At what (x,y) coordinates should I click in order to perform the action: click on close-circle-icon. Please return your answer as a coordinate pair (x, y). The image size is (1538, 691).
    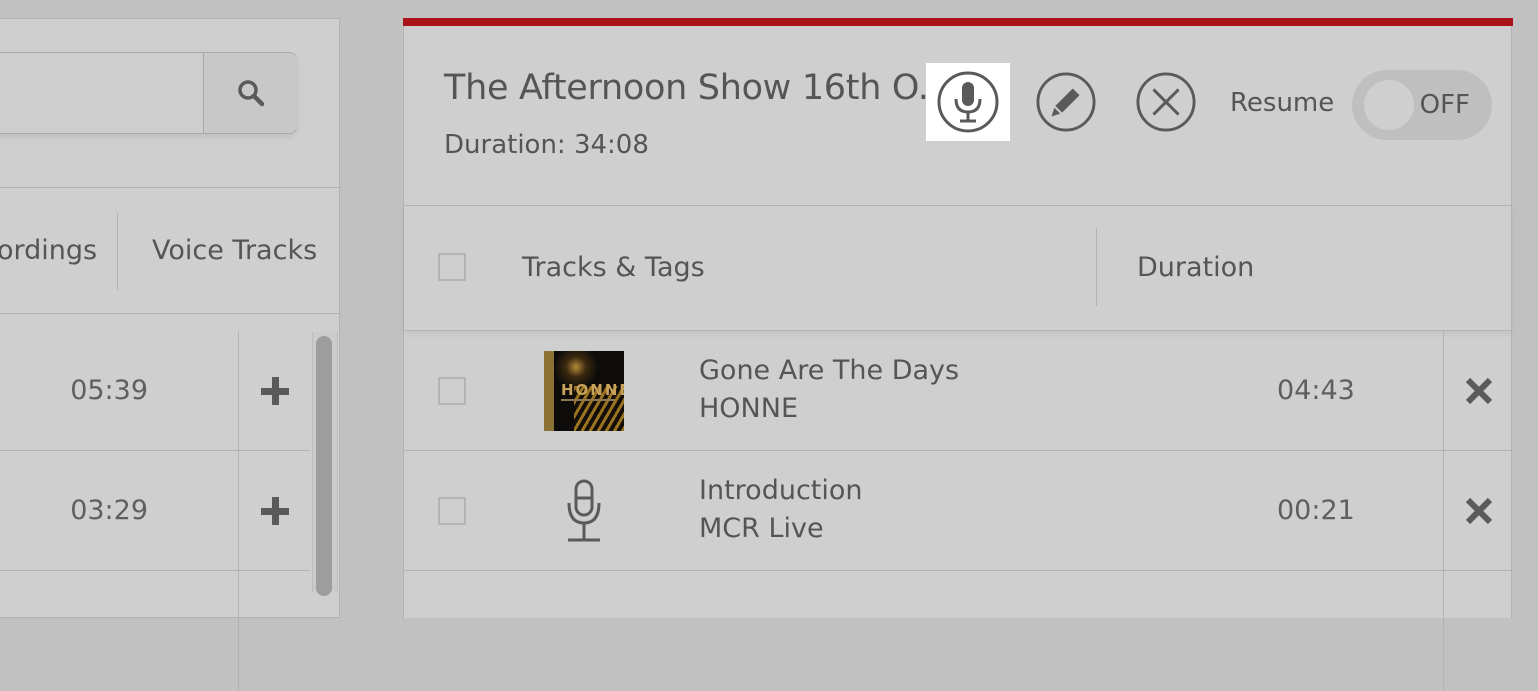
    Looking at the image, I should click on (1166, 102).